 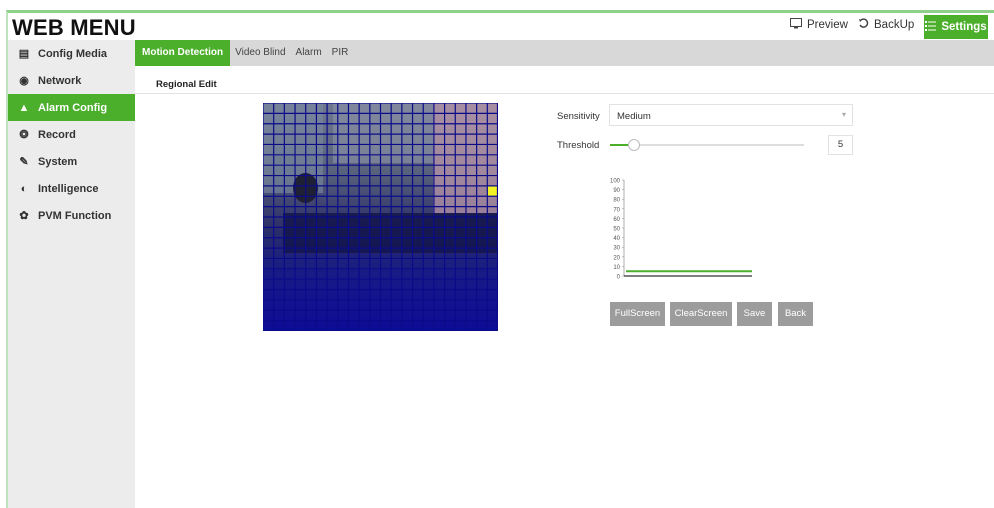 What do you see at coordinates (74, 27) in the screenshot?
I see `app-title: WEB MENU` at bounding box center [74, 27].